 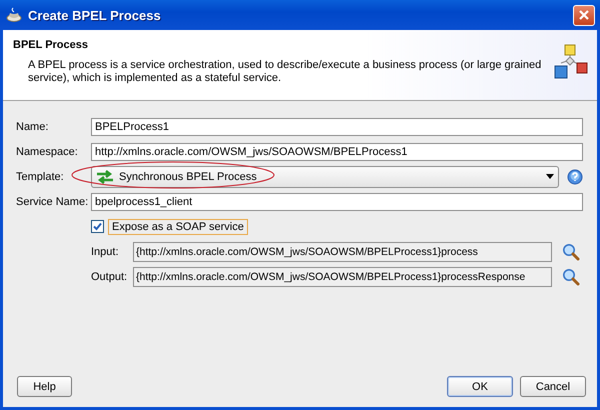 What do you see at coordinates (40, 176) in the screenshot?
I see `field-label: Template:` at bounding box center [40, 176].